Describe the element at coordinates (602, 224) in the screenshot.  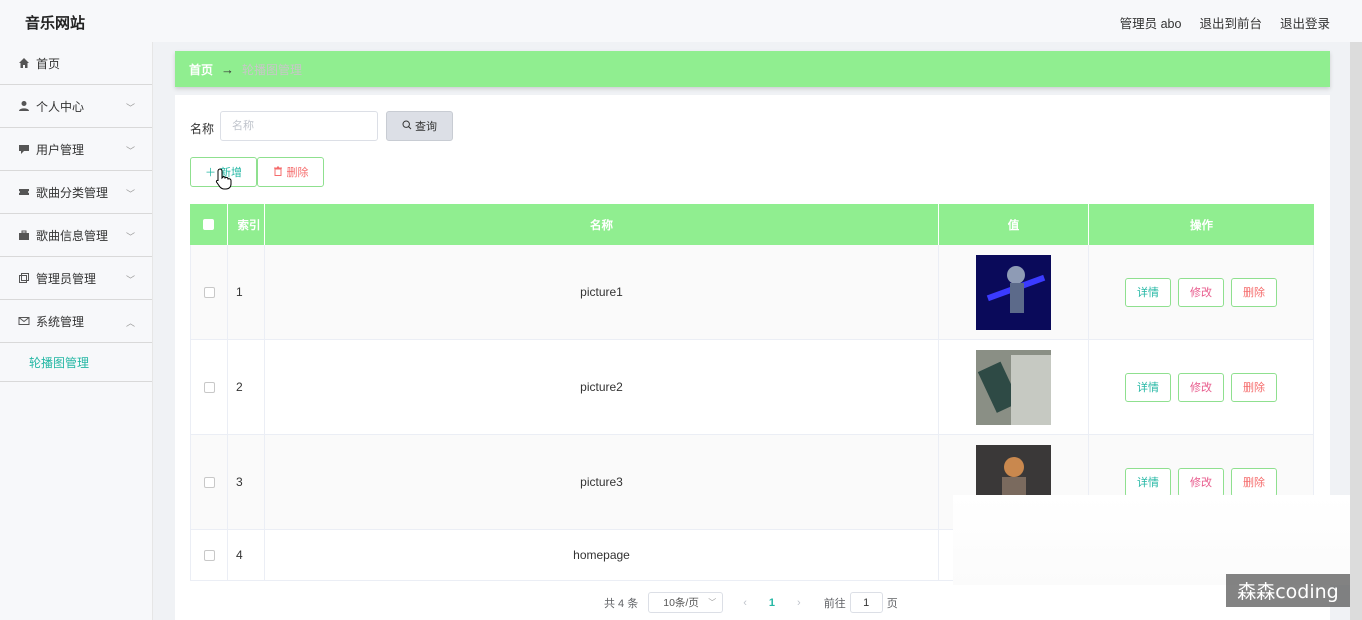
I see `header-name: 名称` at that location.